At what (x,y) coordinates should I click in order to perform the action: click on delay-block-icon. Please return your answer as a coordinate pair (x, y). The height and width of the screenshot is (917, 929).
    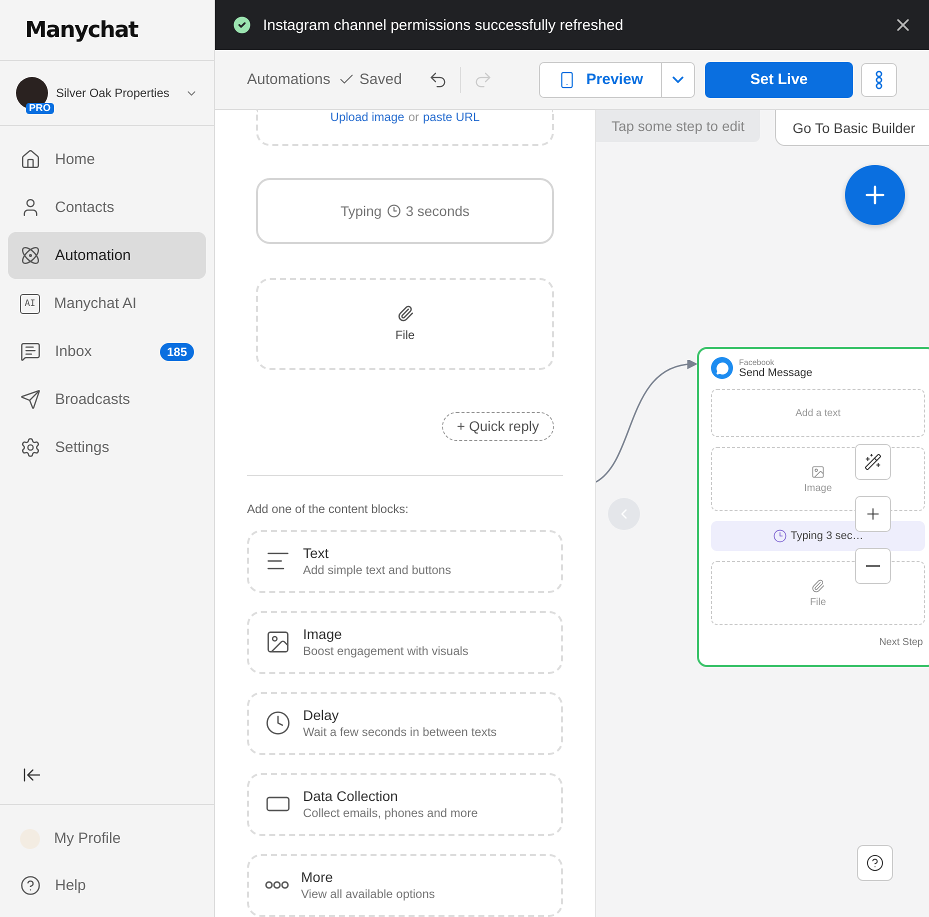
    Looking at the image, I should click on (278, 723).